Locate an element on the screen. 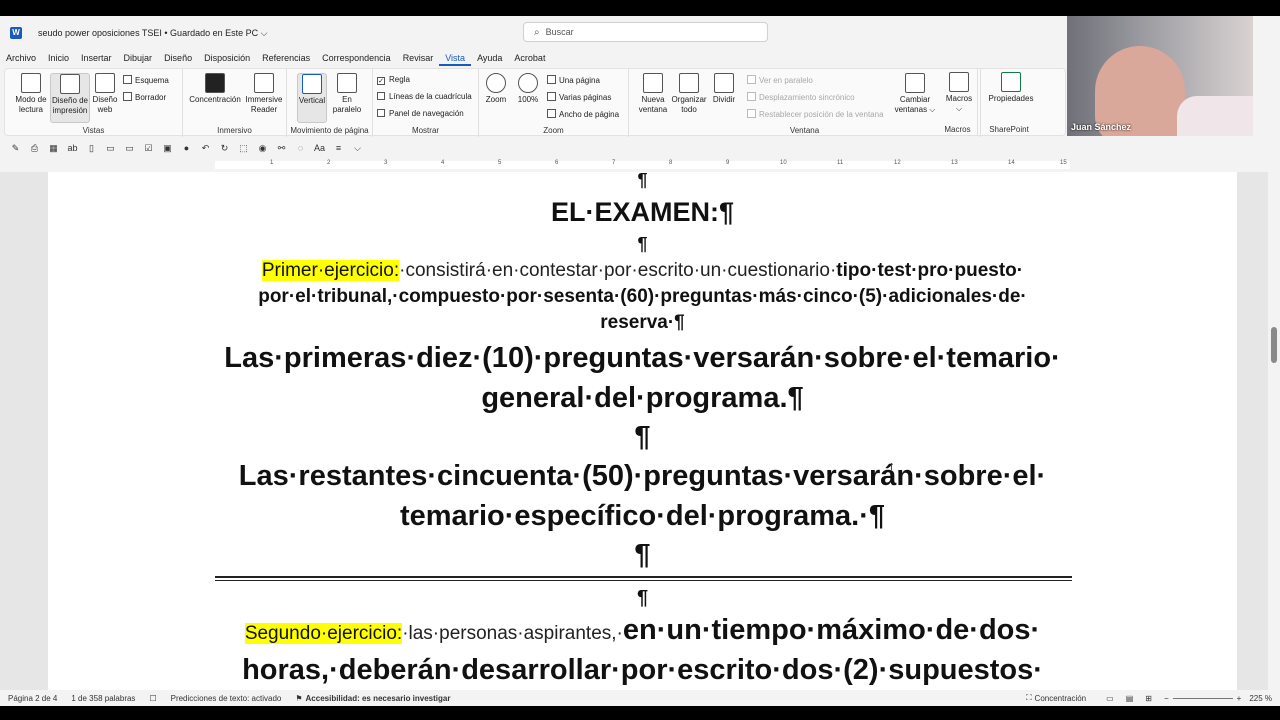 Image resolution: width=1280 pixels, height=720 pixels. double-rule-divider is located at coordinates (643, 578).